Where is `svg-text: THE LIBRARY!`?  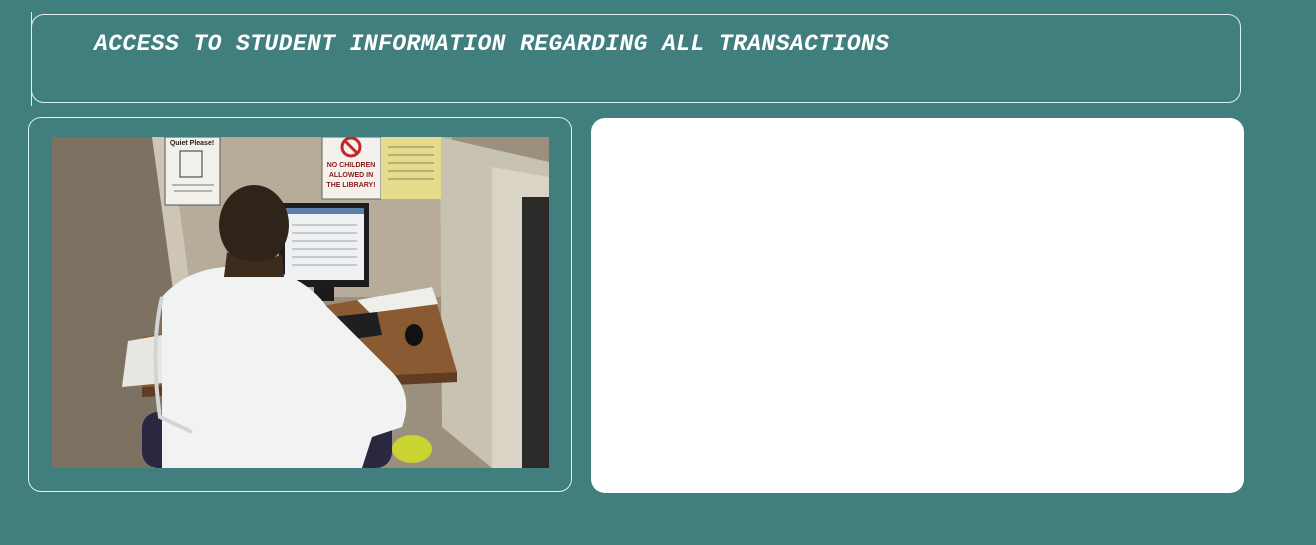
svg-text: THE LIBRARY! is located at coordinates (350, 185).